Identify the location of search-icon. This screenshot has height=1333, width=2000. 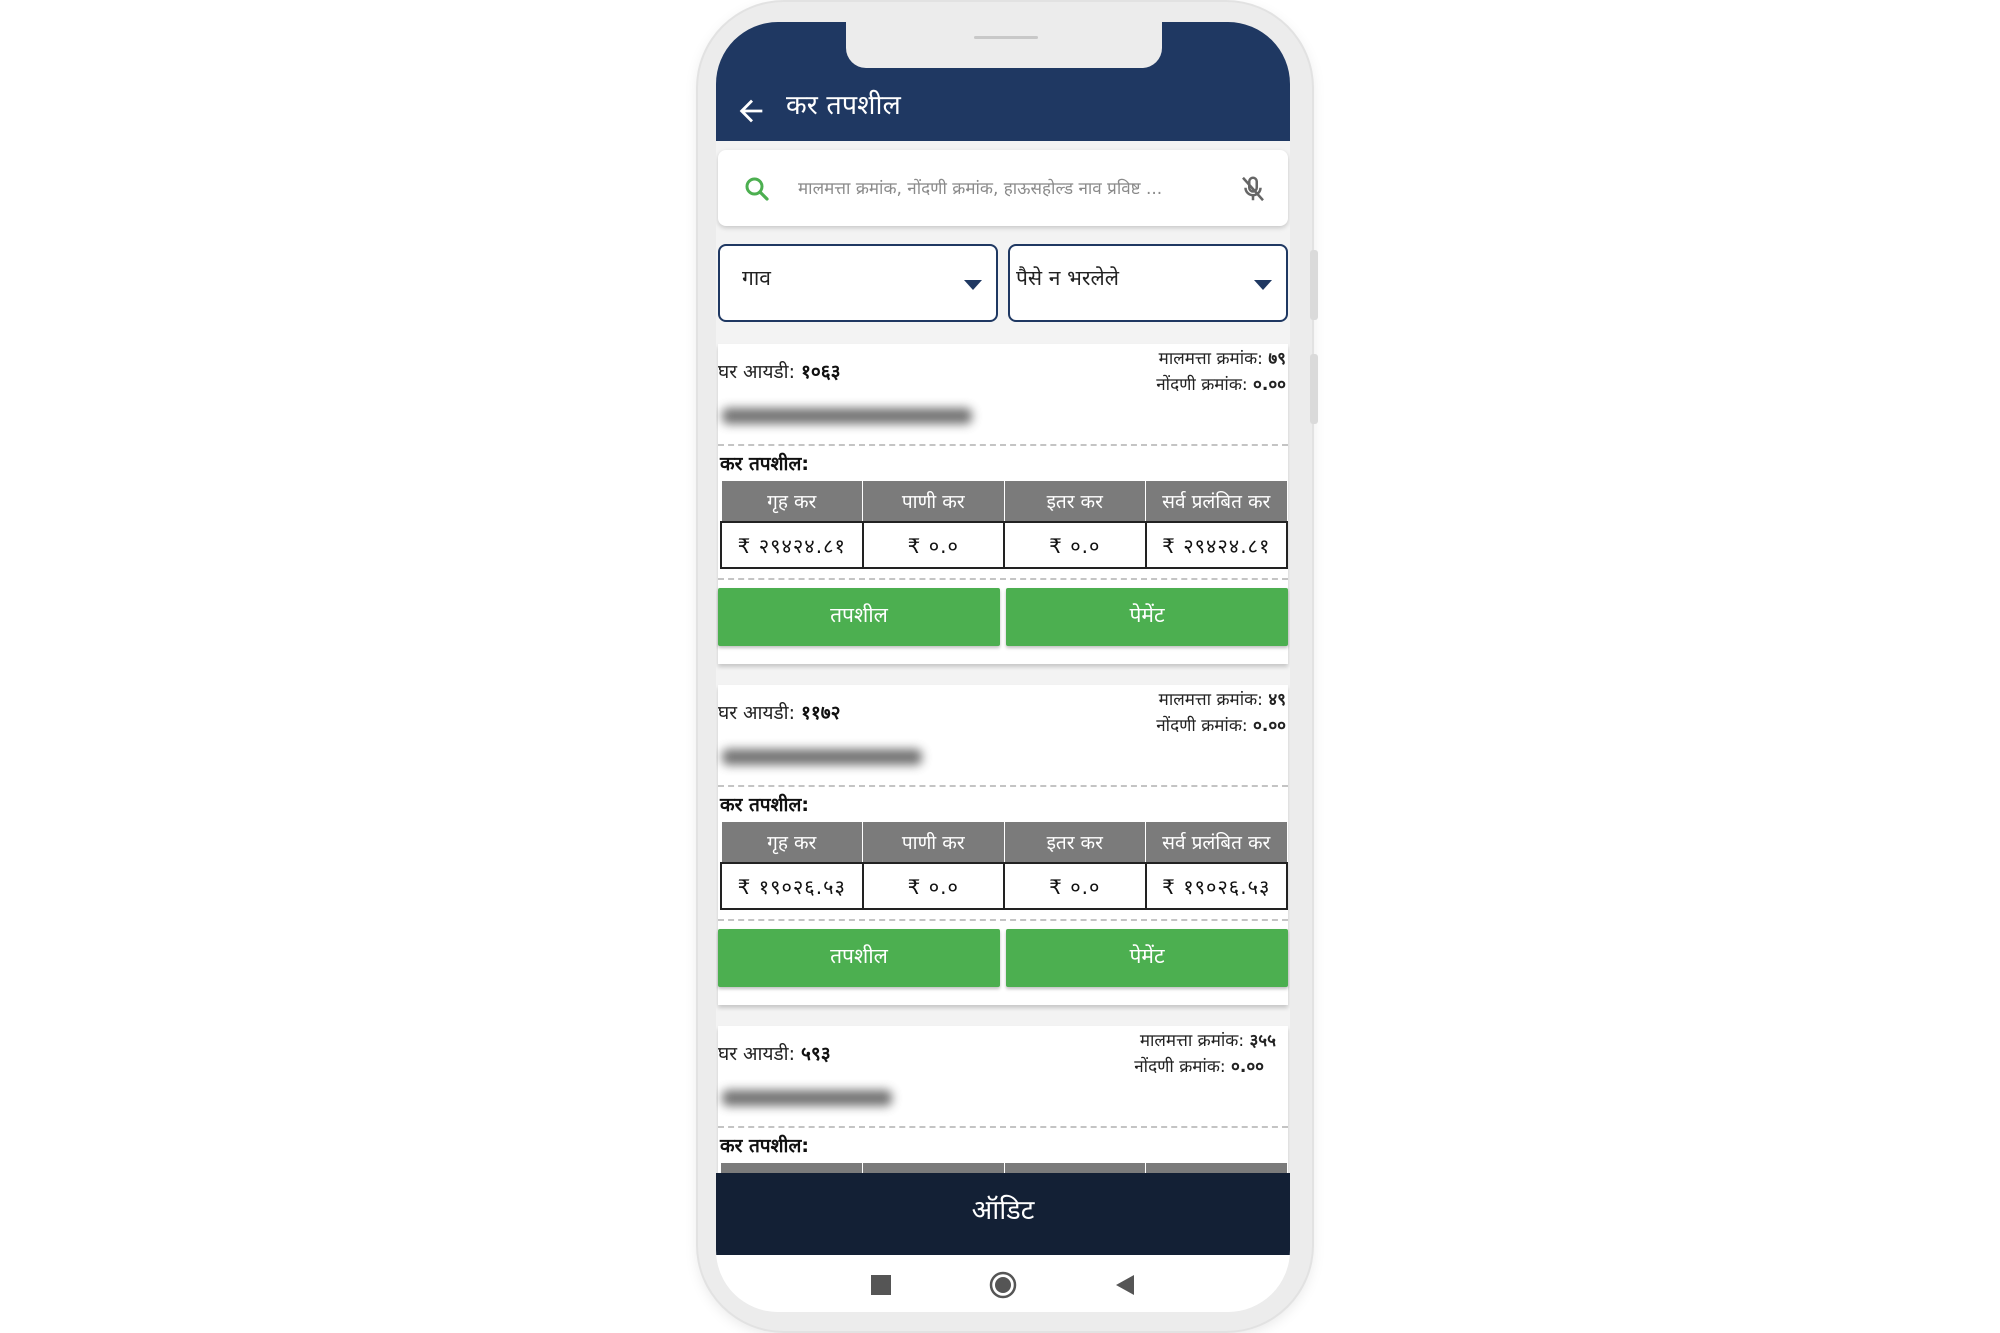
(757, 189).